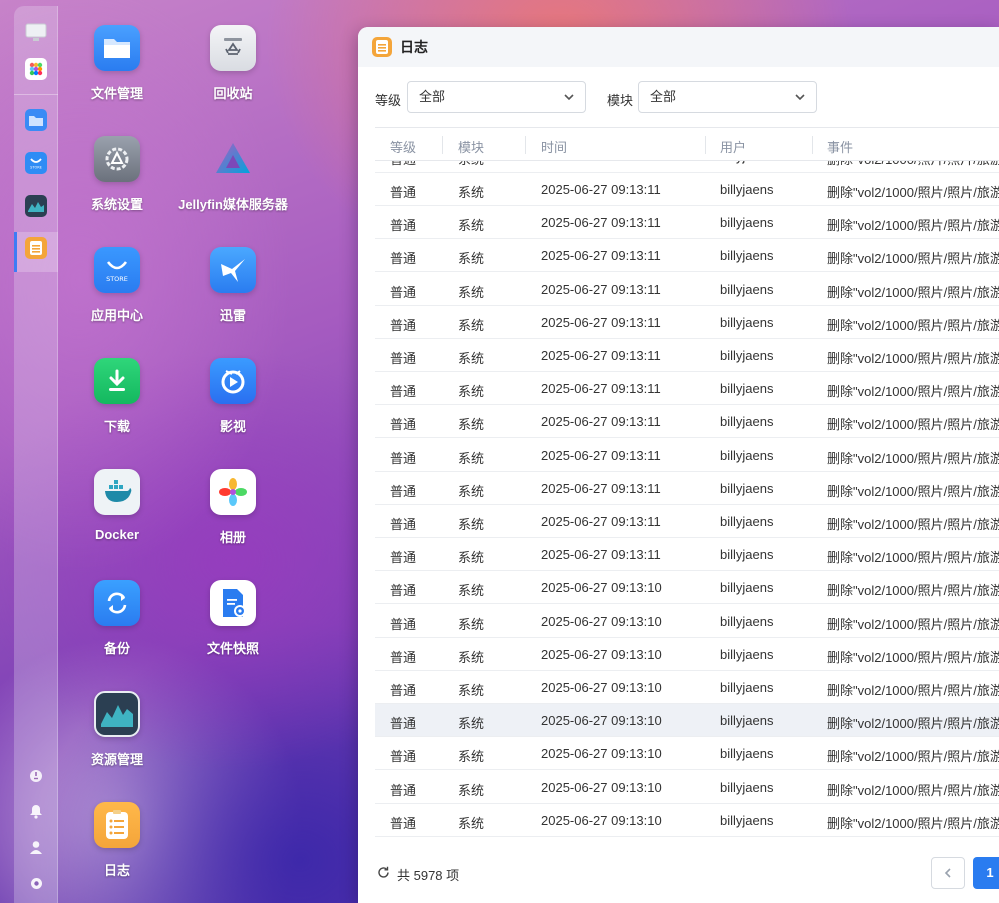 This screenshot has width=999, height=903. I want to click on folder-icon, so click(36, 120).